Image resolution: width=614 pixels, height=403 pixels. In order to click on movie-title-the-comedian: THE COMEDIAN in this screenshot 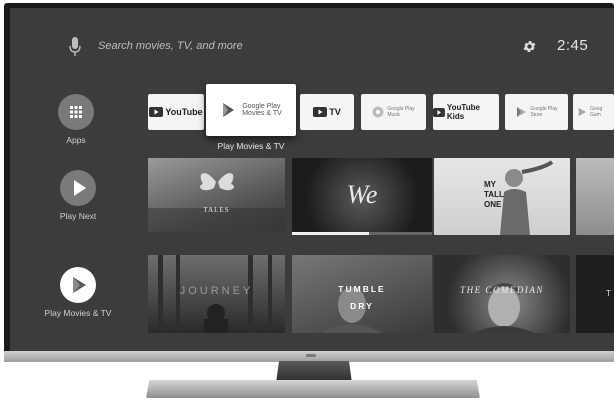, I will do `click(502, 290)`.